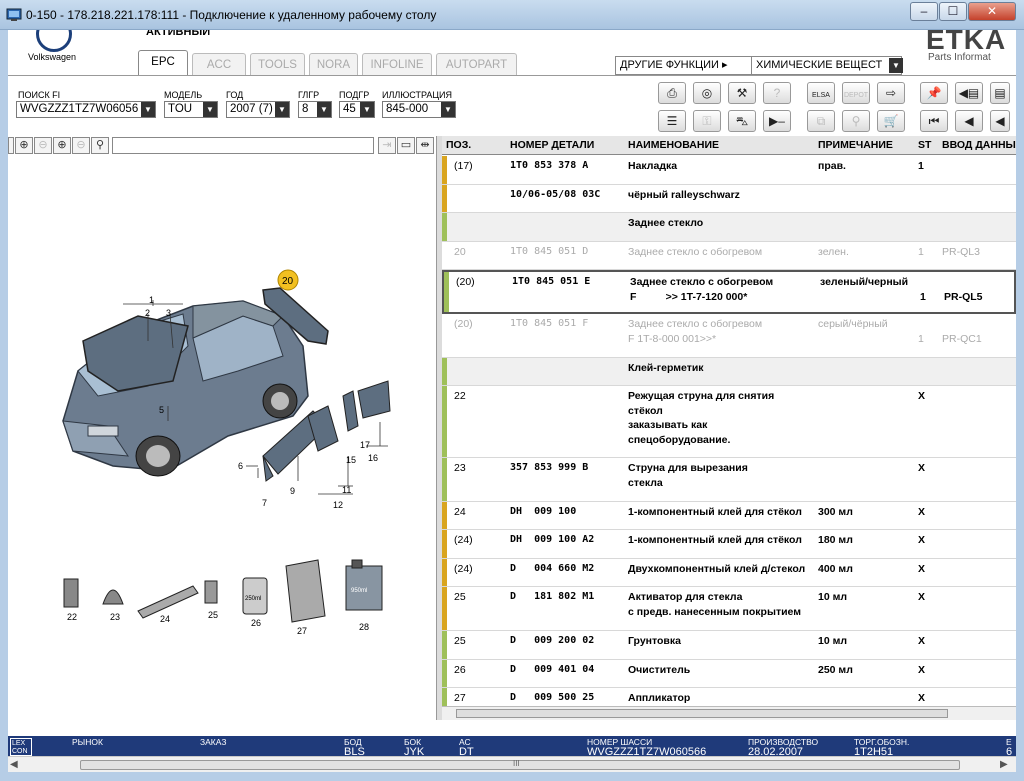 The image size is (1024, 781). Describe the element at coordinates (191, 109) in the screenshot. I see `model-select: TOU ▼` at that location.